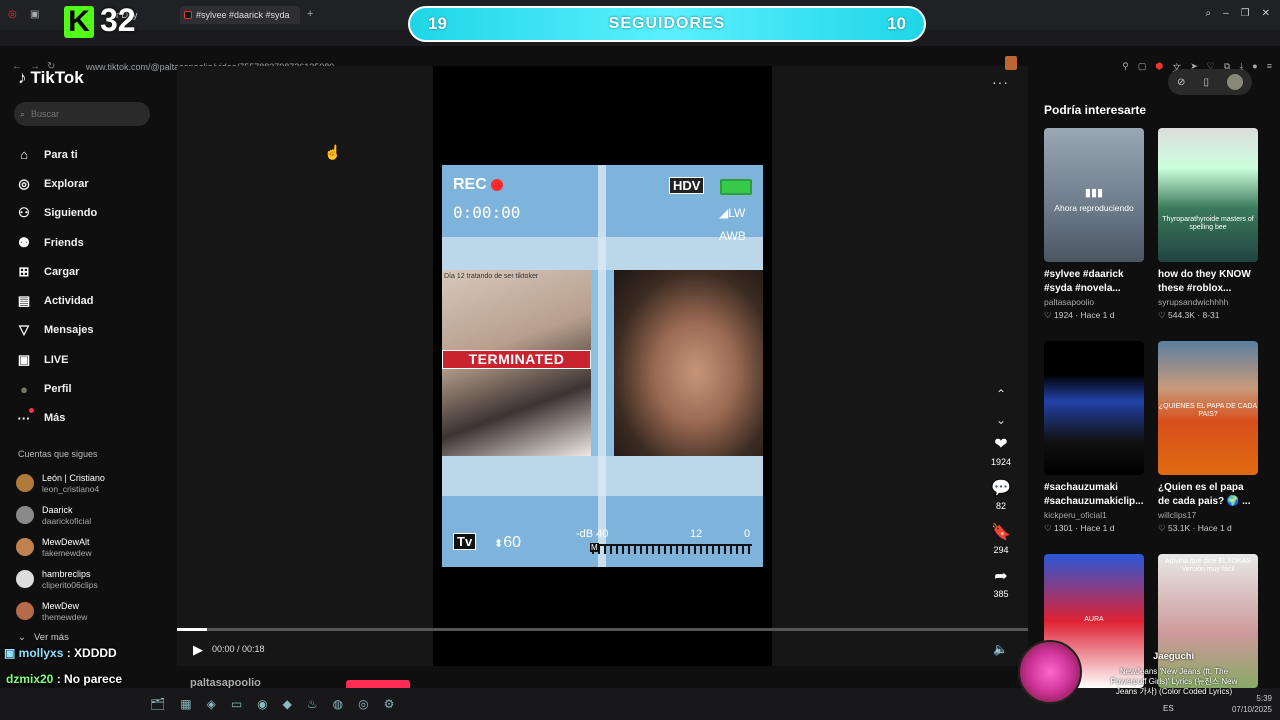 This screenshot has height=720, width=1280. Describe the element at coordinates (1226, 13) in the screenshot. I see `minimize-icon: –` at that location.